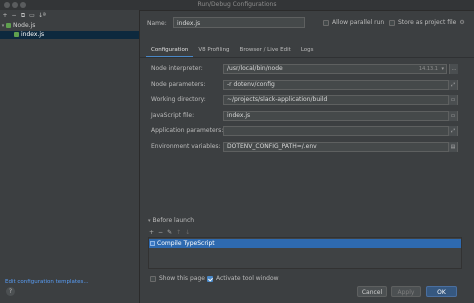 The height and width of the screenshot is (303, 474). Describe the element at coordinates (307, 50) in the screenshot. I see `tab-logs: Logs` at that location.